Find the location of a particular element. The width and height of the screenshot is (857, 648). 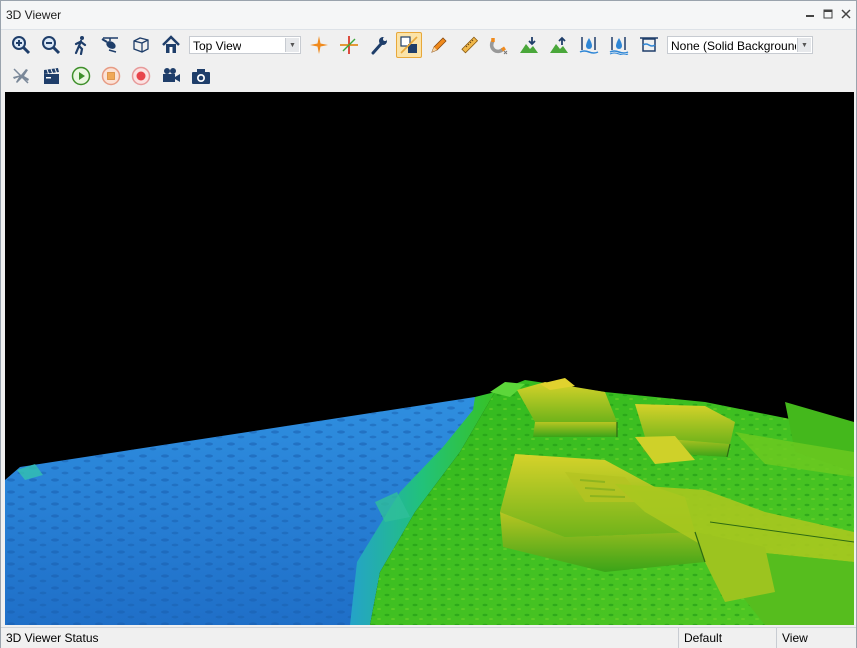

status-bar: 3D Viewer Status Default View is located at coordinates (428, 637).